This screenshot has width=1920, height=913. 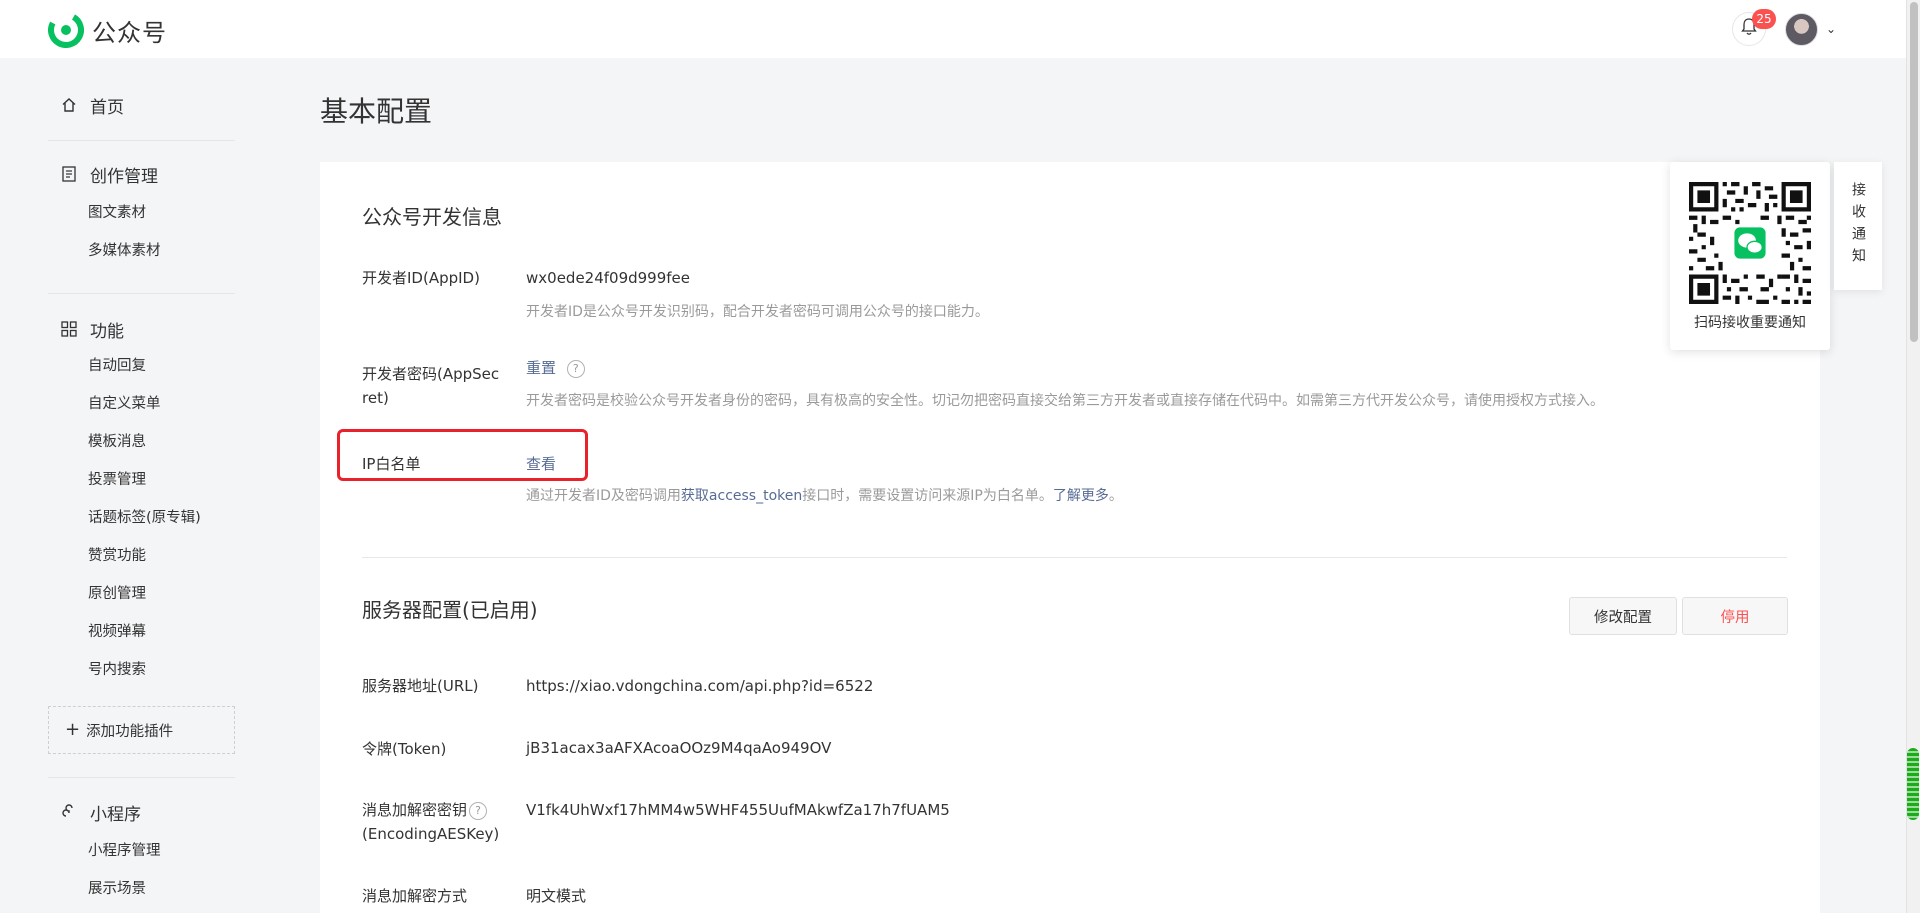 I want to click on miniprogram-icon, so click(x=69, y=812).